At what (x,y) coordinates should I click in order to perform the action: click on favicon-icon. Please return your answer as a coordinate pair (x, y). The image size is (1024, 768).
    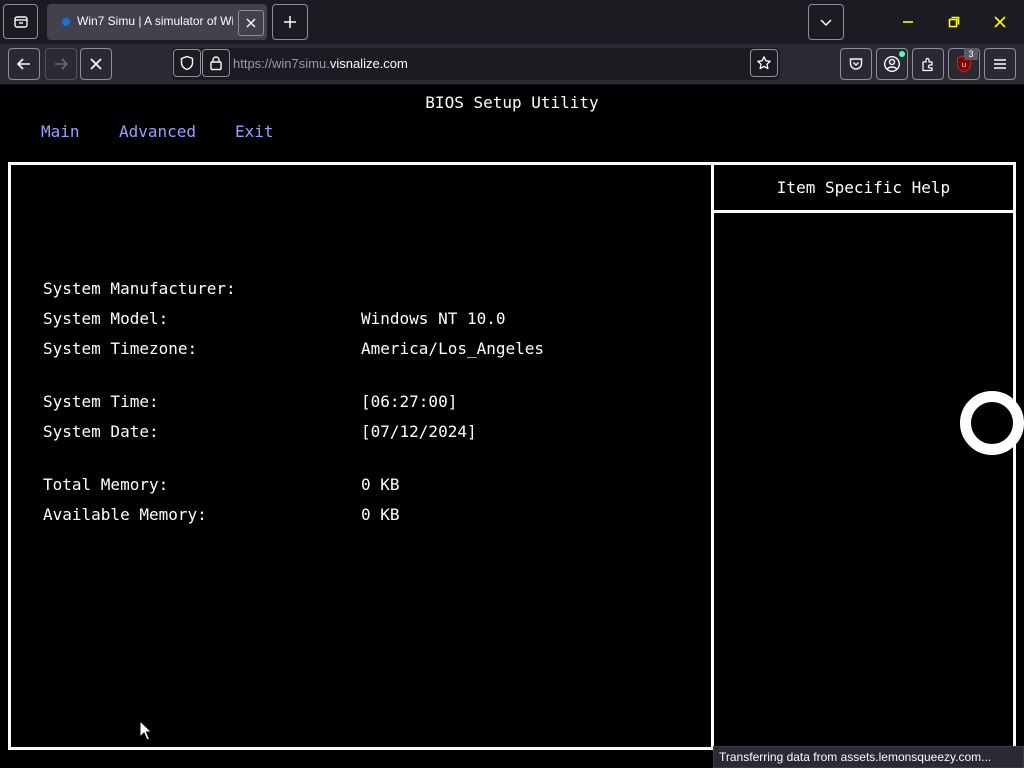
    Looking at the image, I should click on (66, 22).